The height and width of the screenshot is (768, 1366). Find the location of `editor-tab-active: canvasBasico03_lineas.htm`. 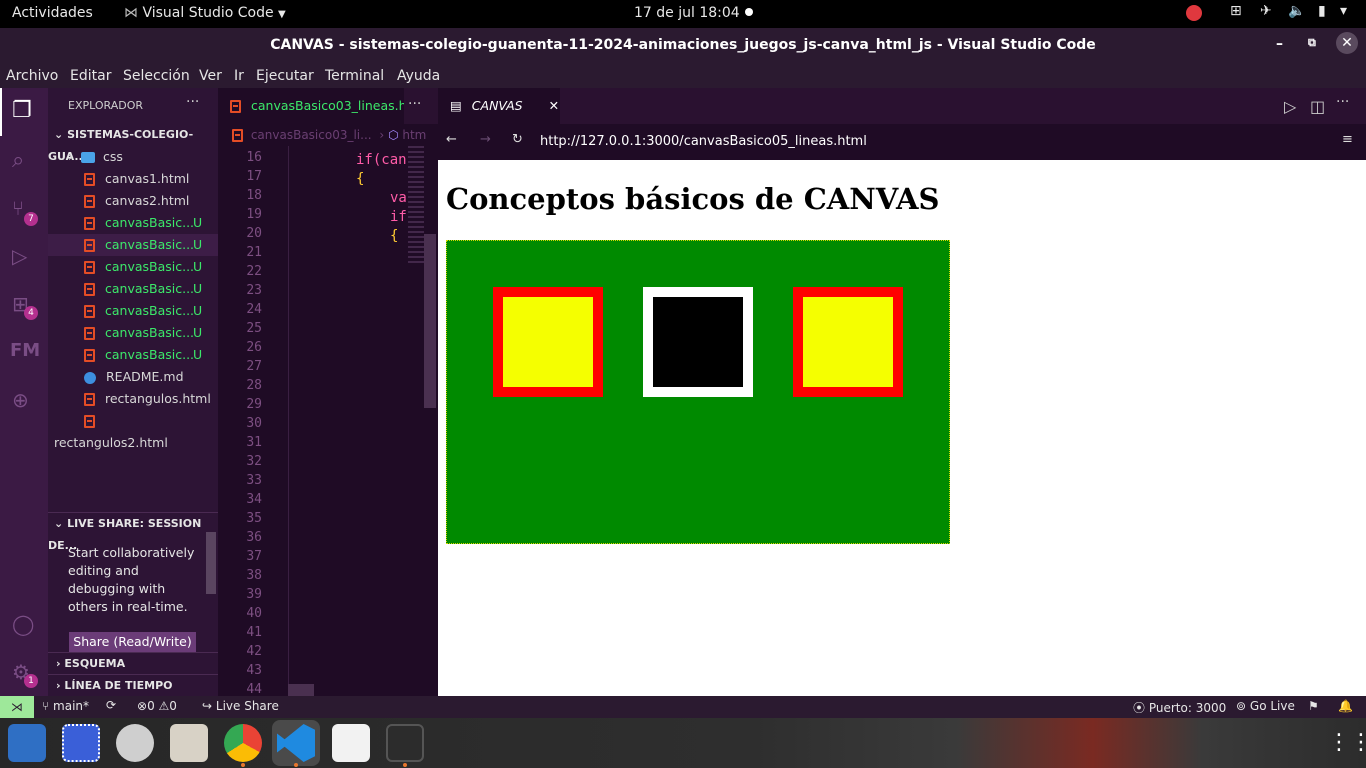

editor-tab-active: canvasBasico03_lineas.htm is located at coordinates (311, 106).